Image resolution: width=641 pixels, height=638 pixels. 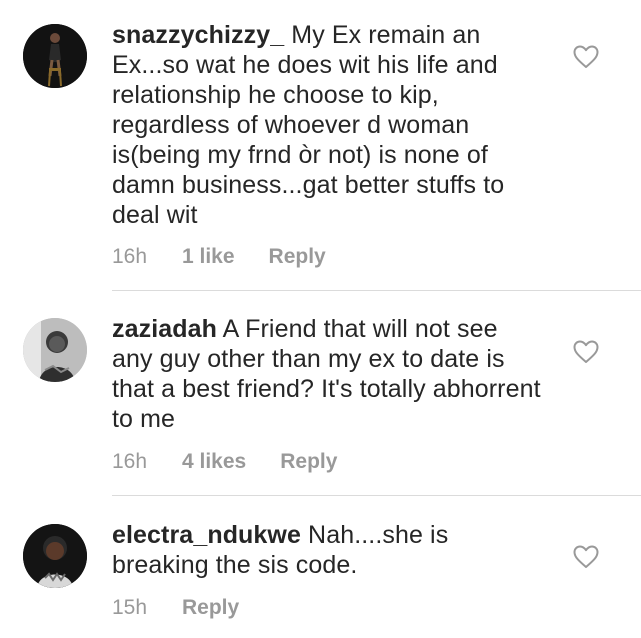 What do you see at coordinates (198, 35) in the screenshot?
I see `comment-username: snazzychizzy_` at bounding box center [198, 35].